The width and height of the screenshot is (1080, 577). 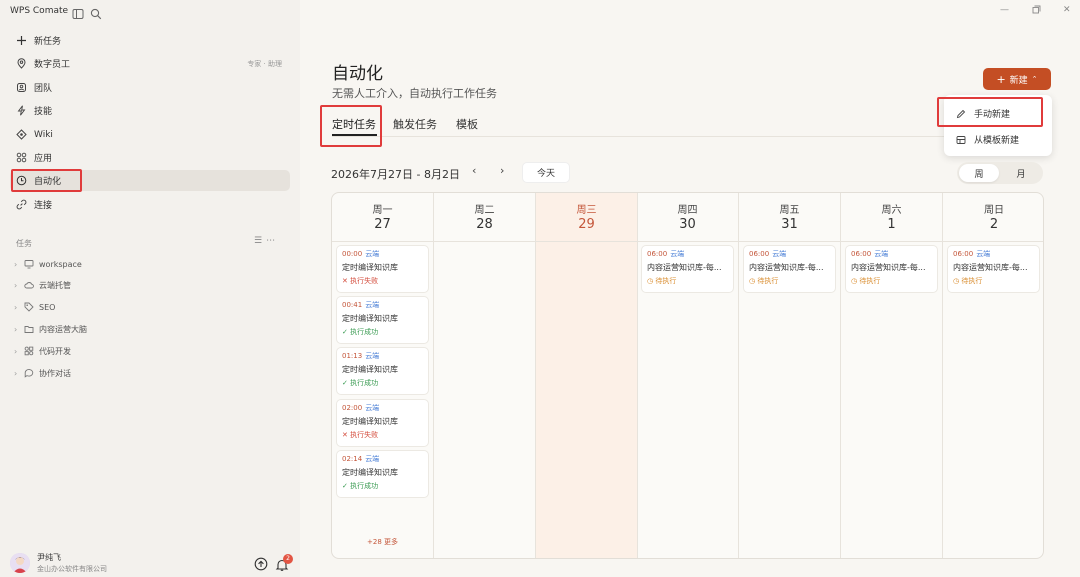 I want to click on plus-icon: +, so click(x=1001, y=79).